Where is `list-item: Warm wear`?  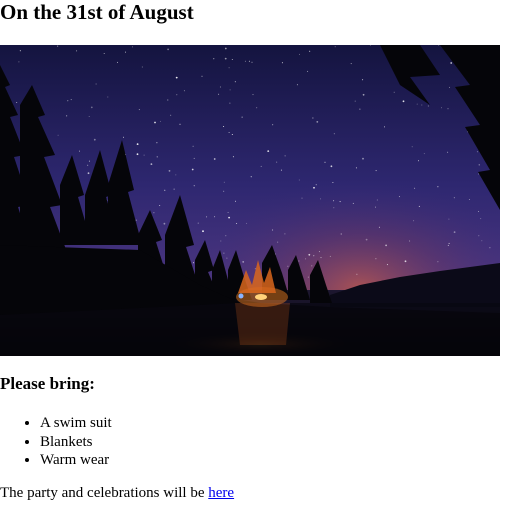
list-item: Warm wear is located at coordinates (76, 460).